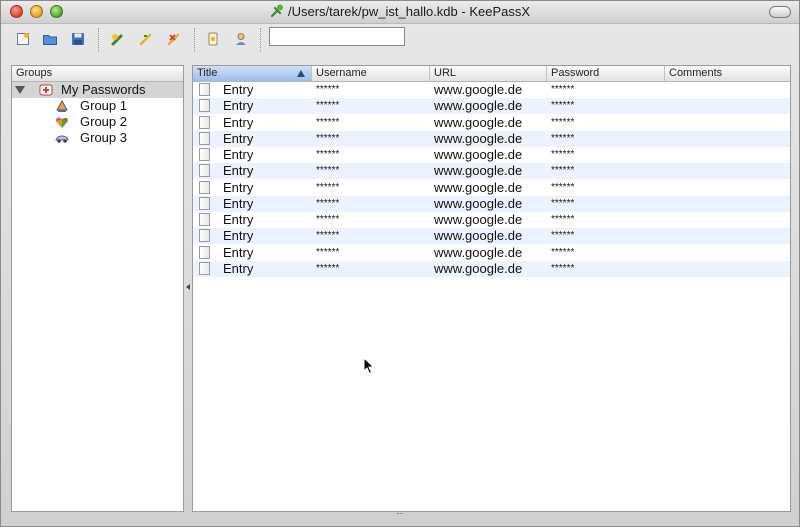 The width and height of the screenshot is (800, 527). I want to click on keepass-root-icon, so click(46, 90).